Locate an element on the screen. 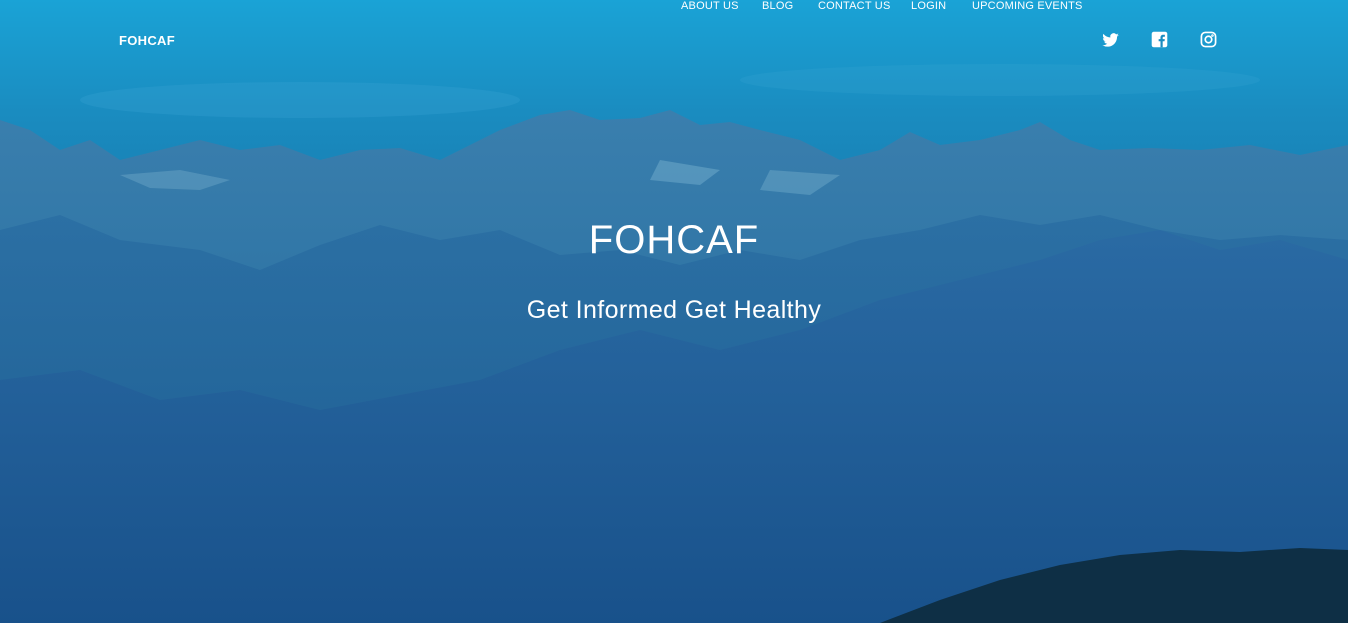 This screenshot has width=1348, height=623. brand-logo-link: FOHCAF is located at coordinates (147, 40).